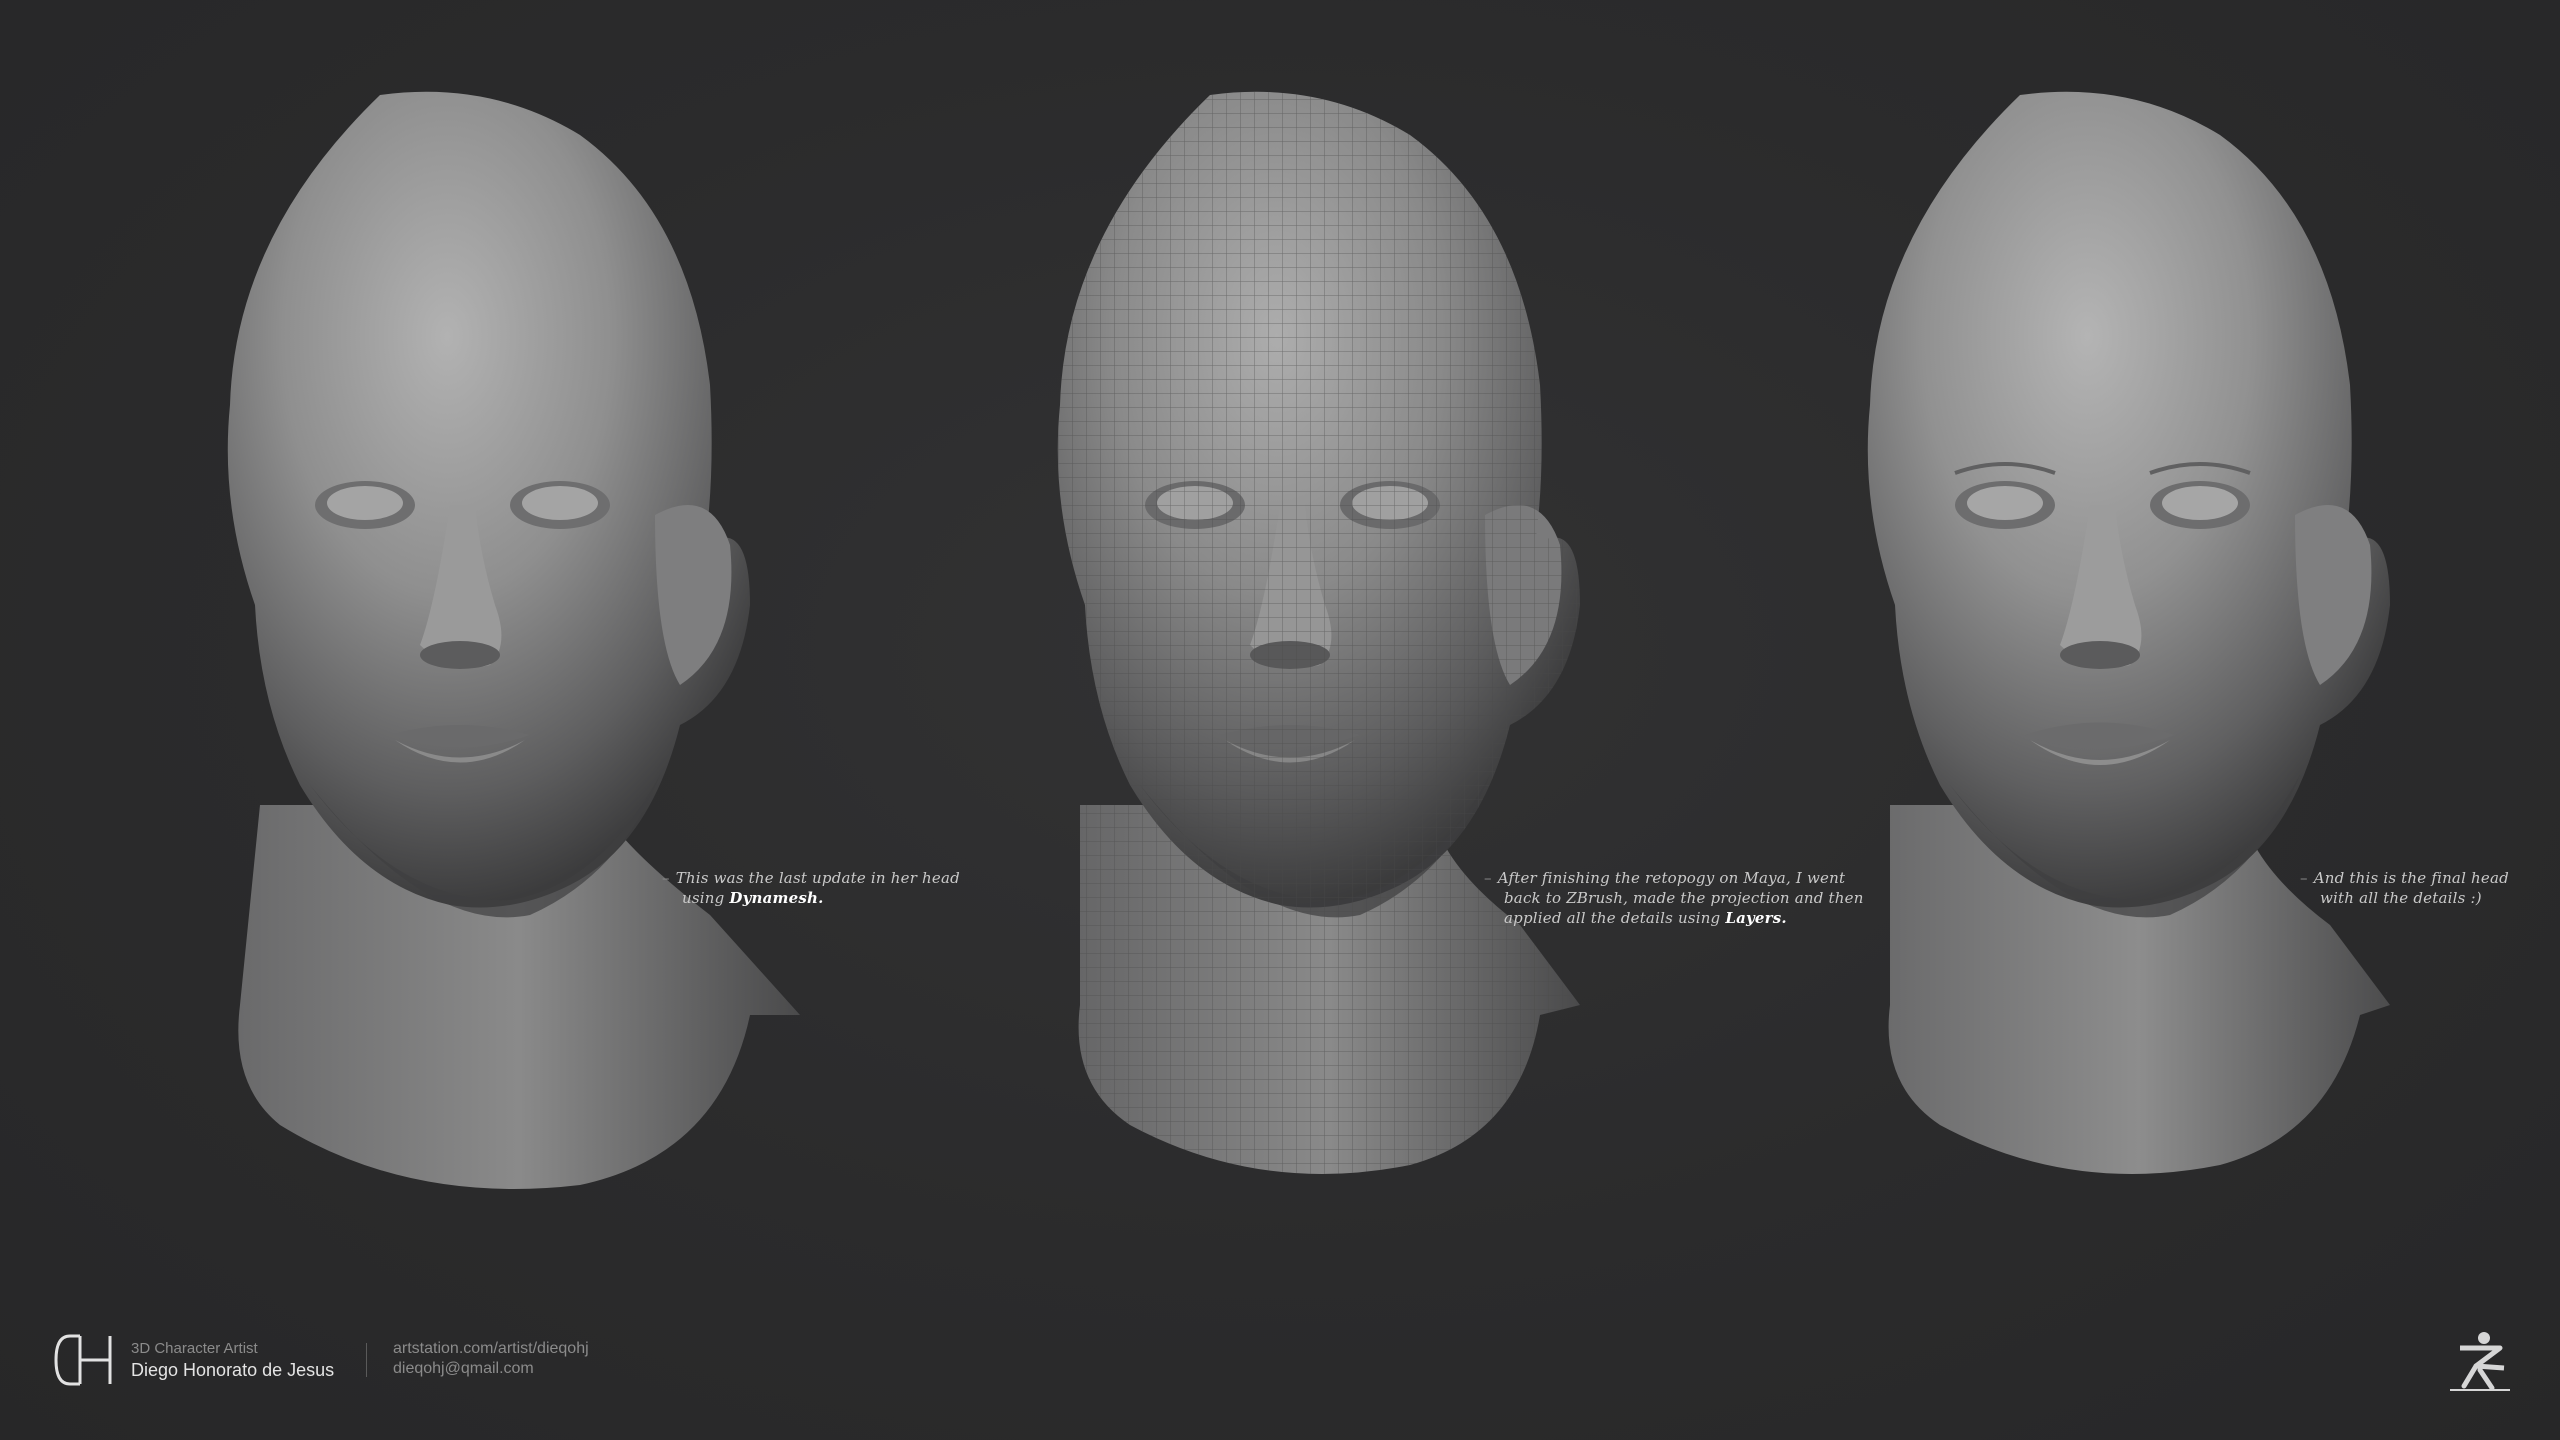 This screenshot has width=2560, height=1440. I want to click on zbrush-logo-icon, so click(2480, 1361).